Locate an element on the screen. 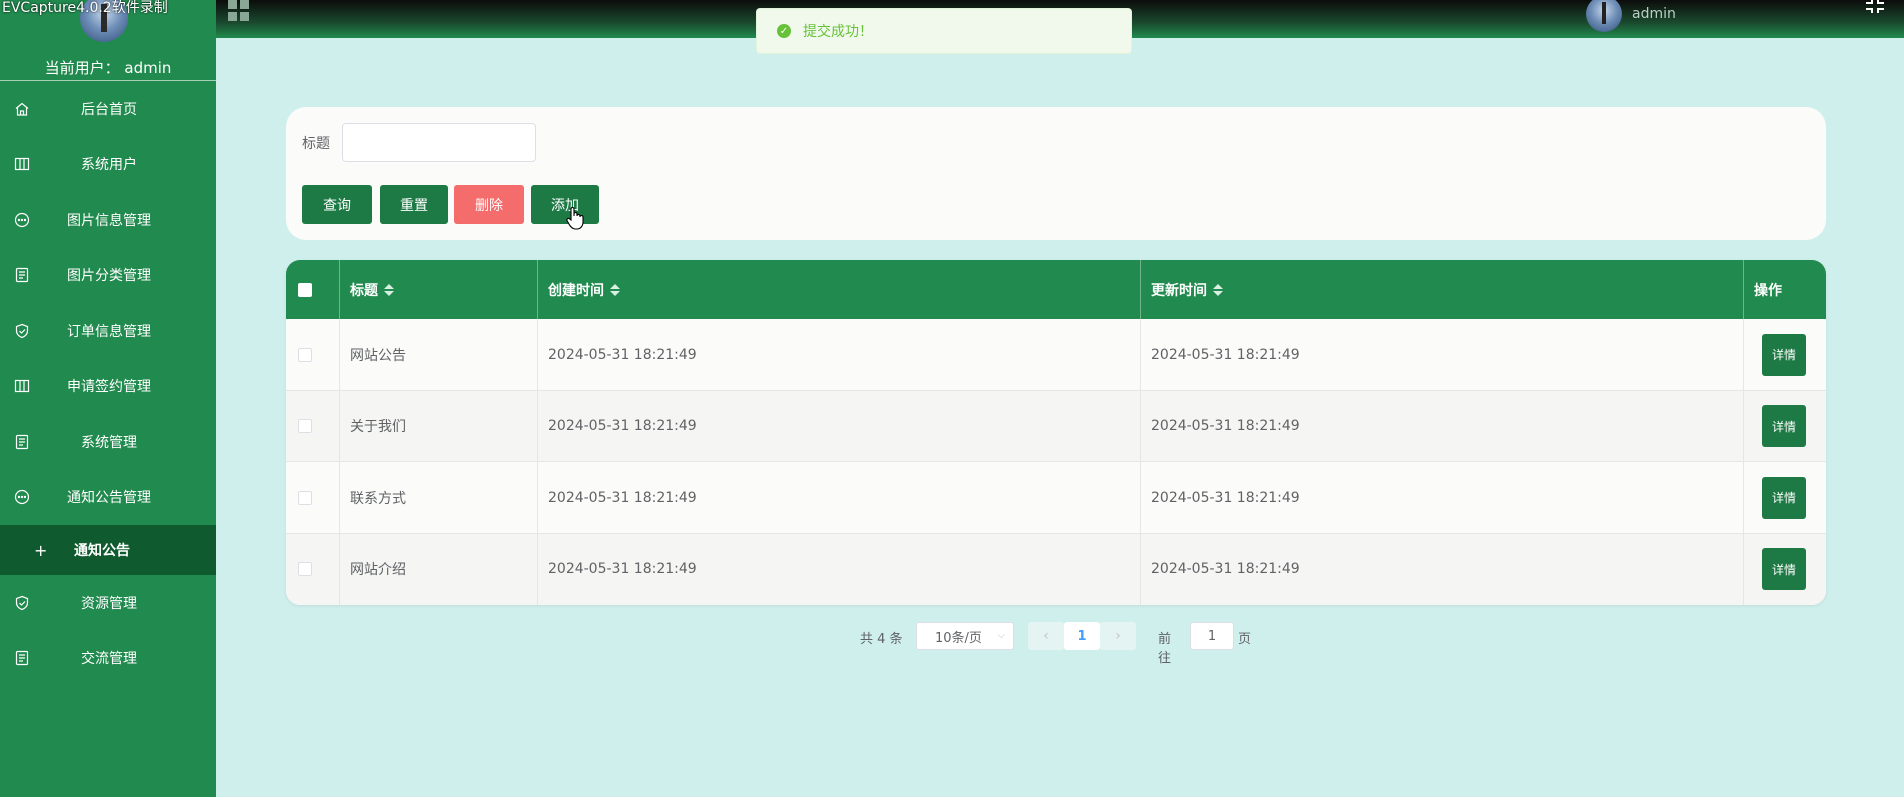 This screenshot has height=797, width=1904. sidebar-item-system-users: 系统用户 is located at coordinates (108, 165).